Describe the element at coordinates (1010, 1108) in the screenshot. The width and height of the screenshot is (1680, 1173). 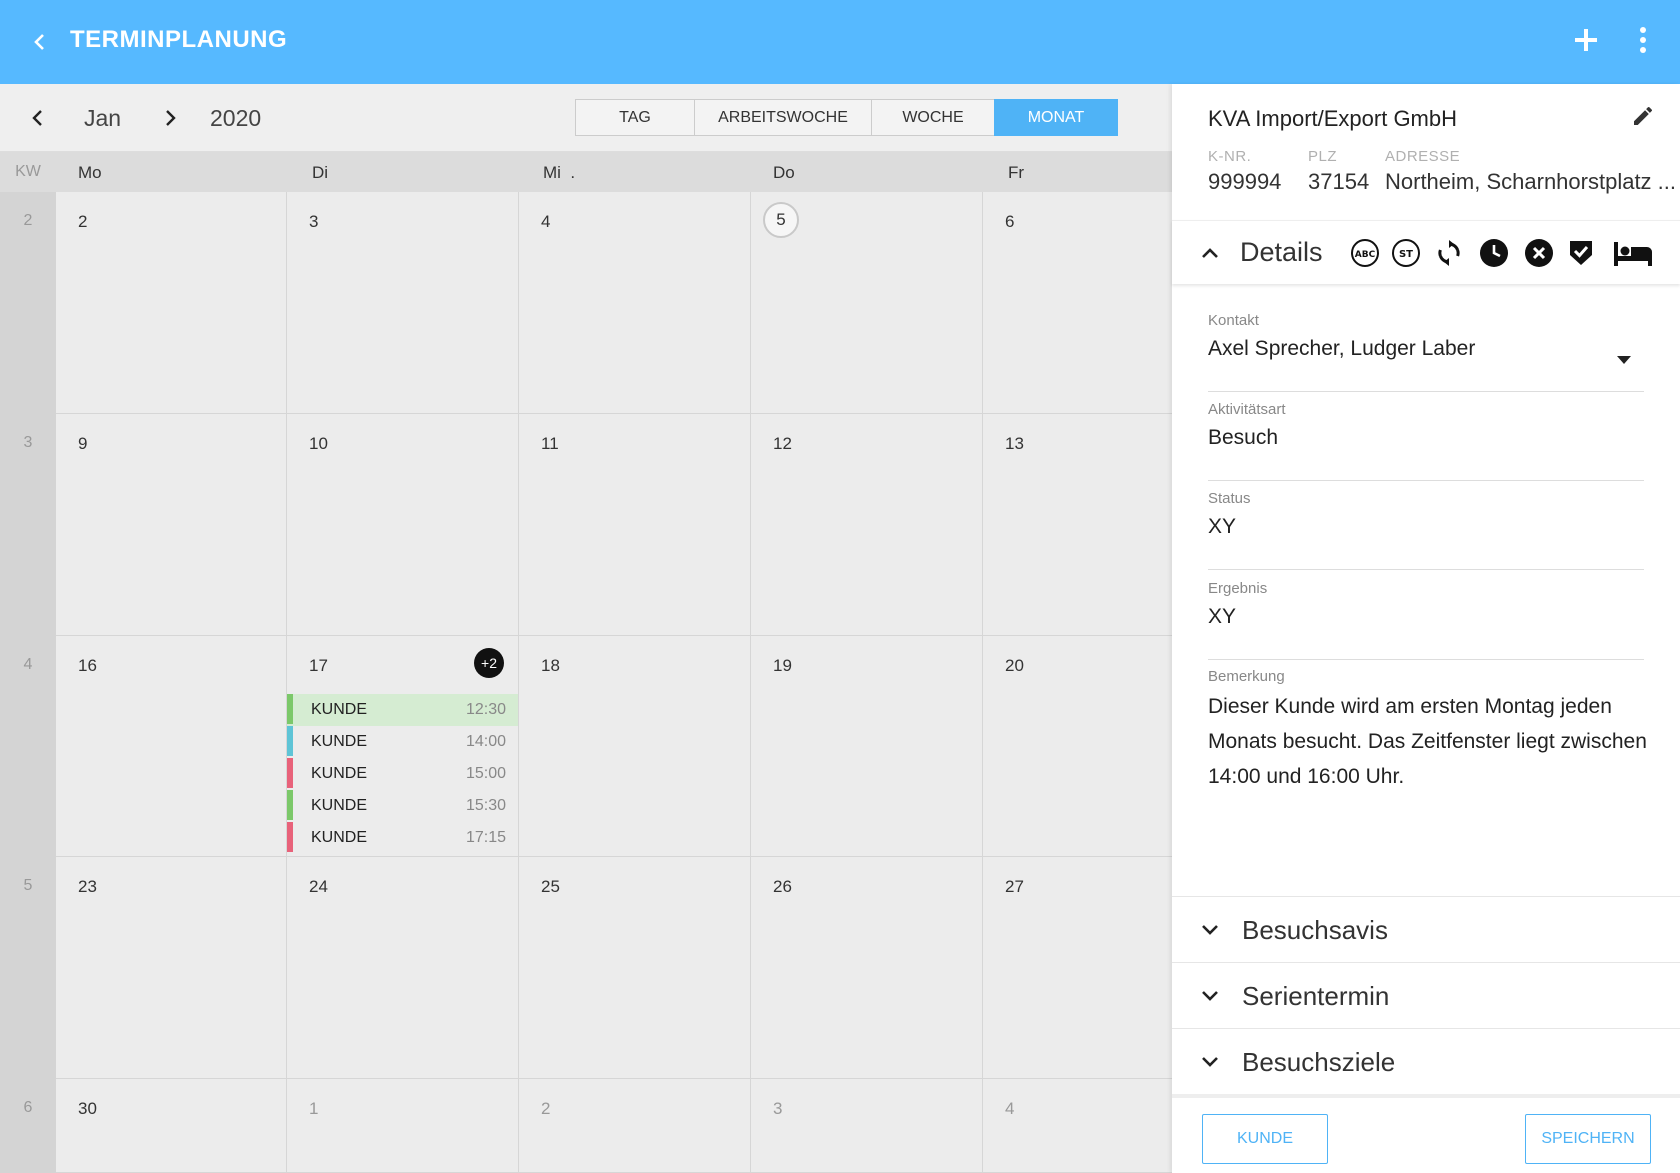
I see `day-number: 4` at that location.